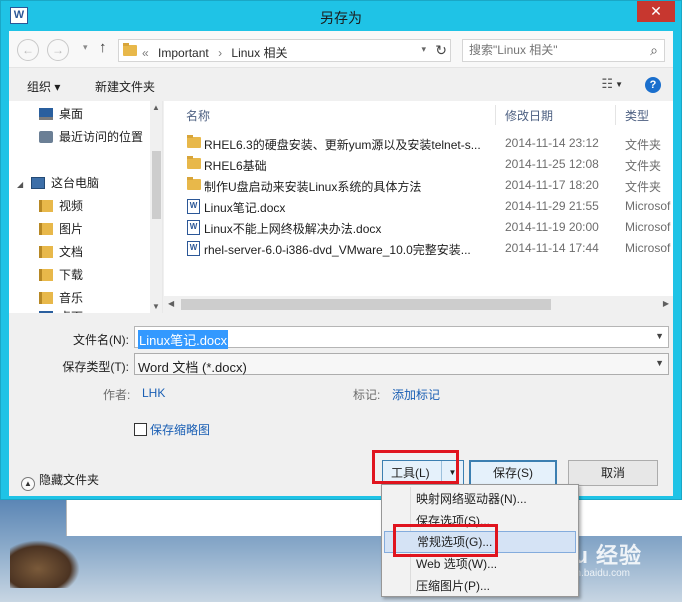 The height and width of the screenshot is (602, 682). What do you see at coordinates (28, 484) in the screenshot?
I see `chevron-up-icon: ▲` at bounding box center [28, 484].